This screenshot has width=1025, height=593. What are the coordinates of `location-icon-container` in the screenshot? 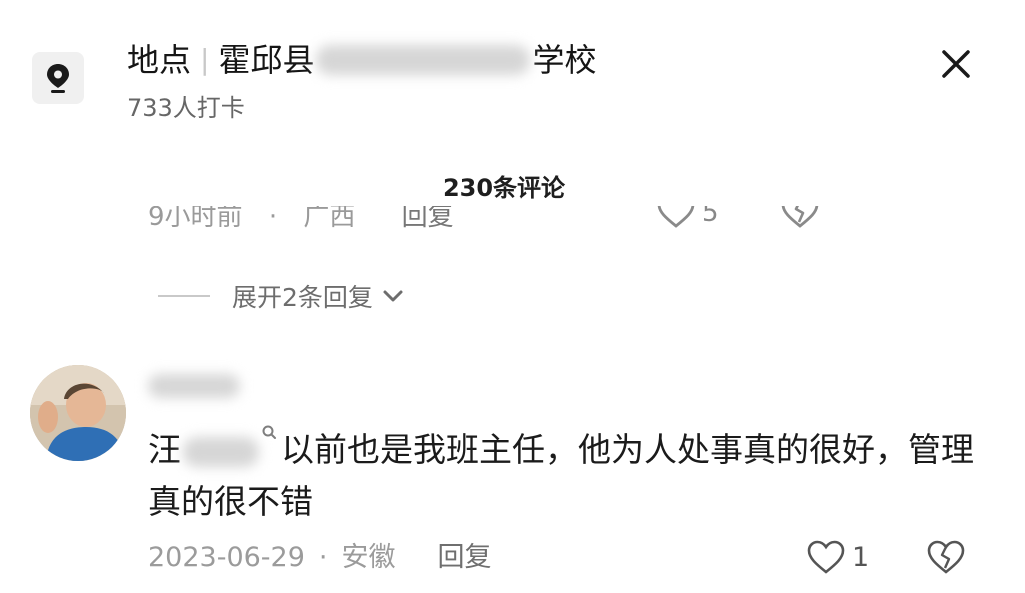 It's located at (58, 78).